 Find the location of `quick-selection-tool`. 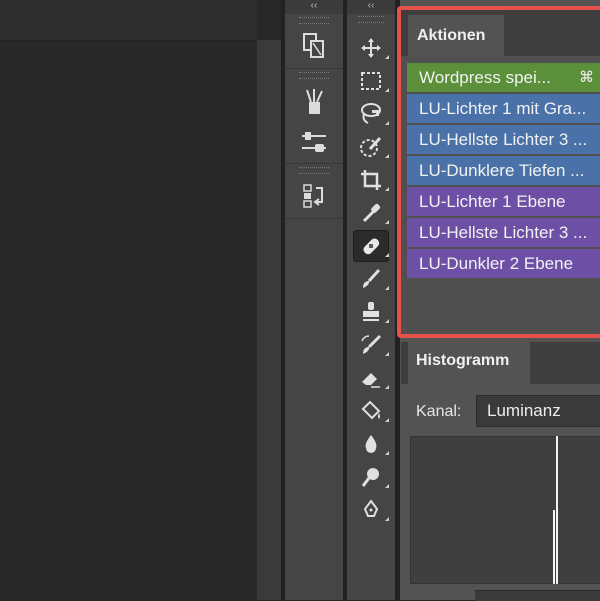

quick-selection-tool is located at coordinates (371, 146).